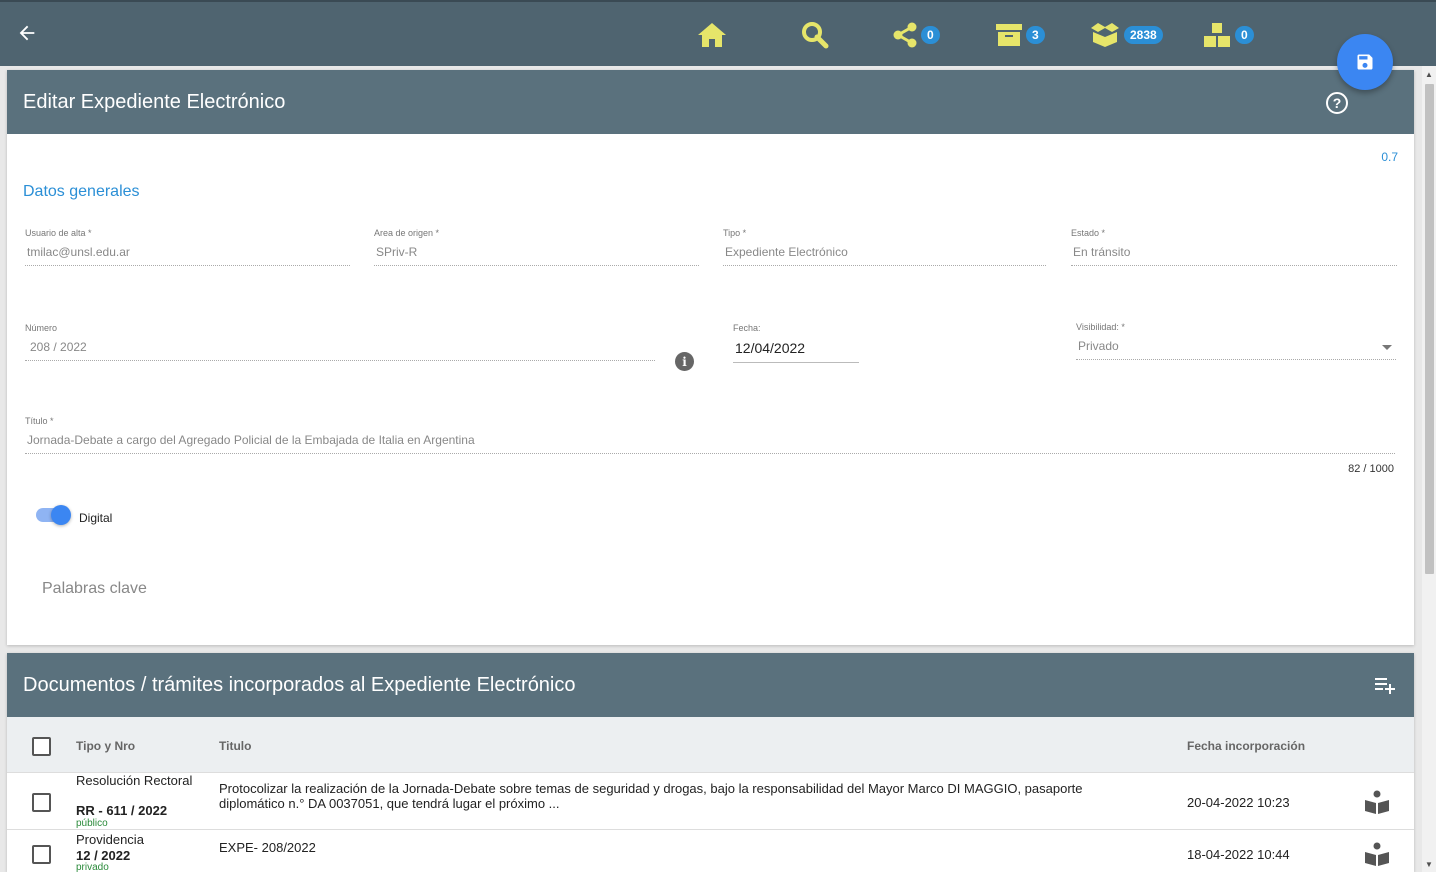 The height and width of the screenshot is (872, 1436). Describe the element at coordinates (187, 252) in the screenshot. I see `usuario-value: tmilac@unsl.edu.ar` at that location.